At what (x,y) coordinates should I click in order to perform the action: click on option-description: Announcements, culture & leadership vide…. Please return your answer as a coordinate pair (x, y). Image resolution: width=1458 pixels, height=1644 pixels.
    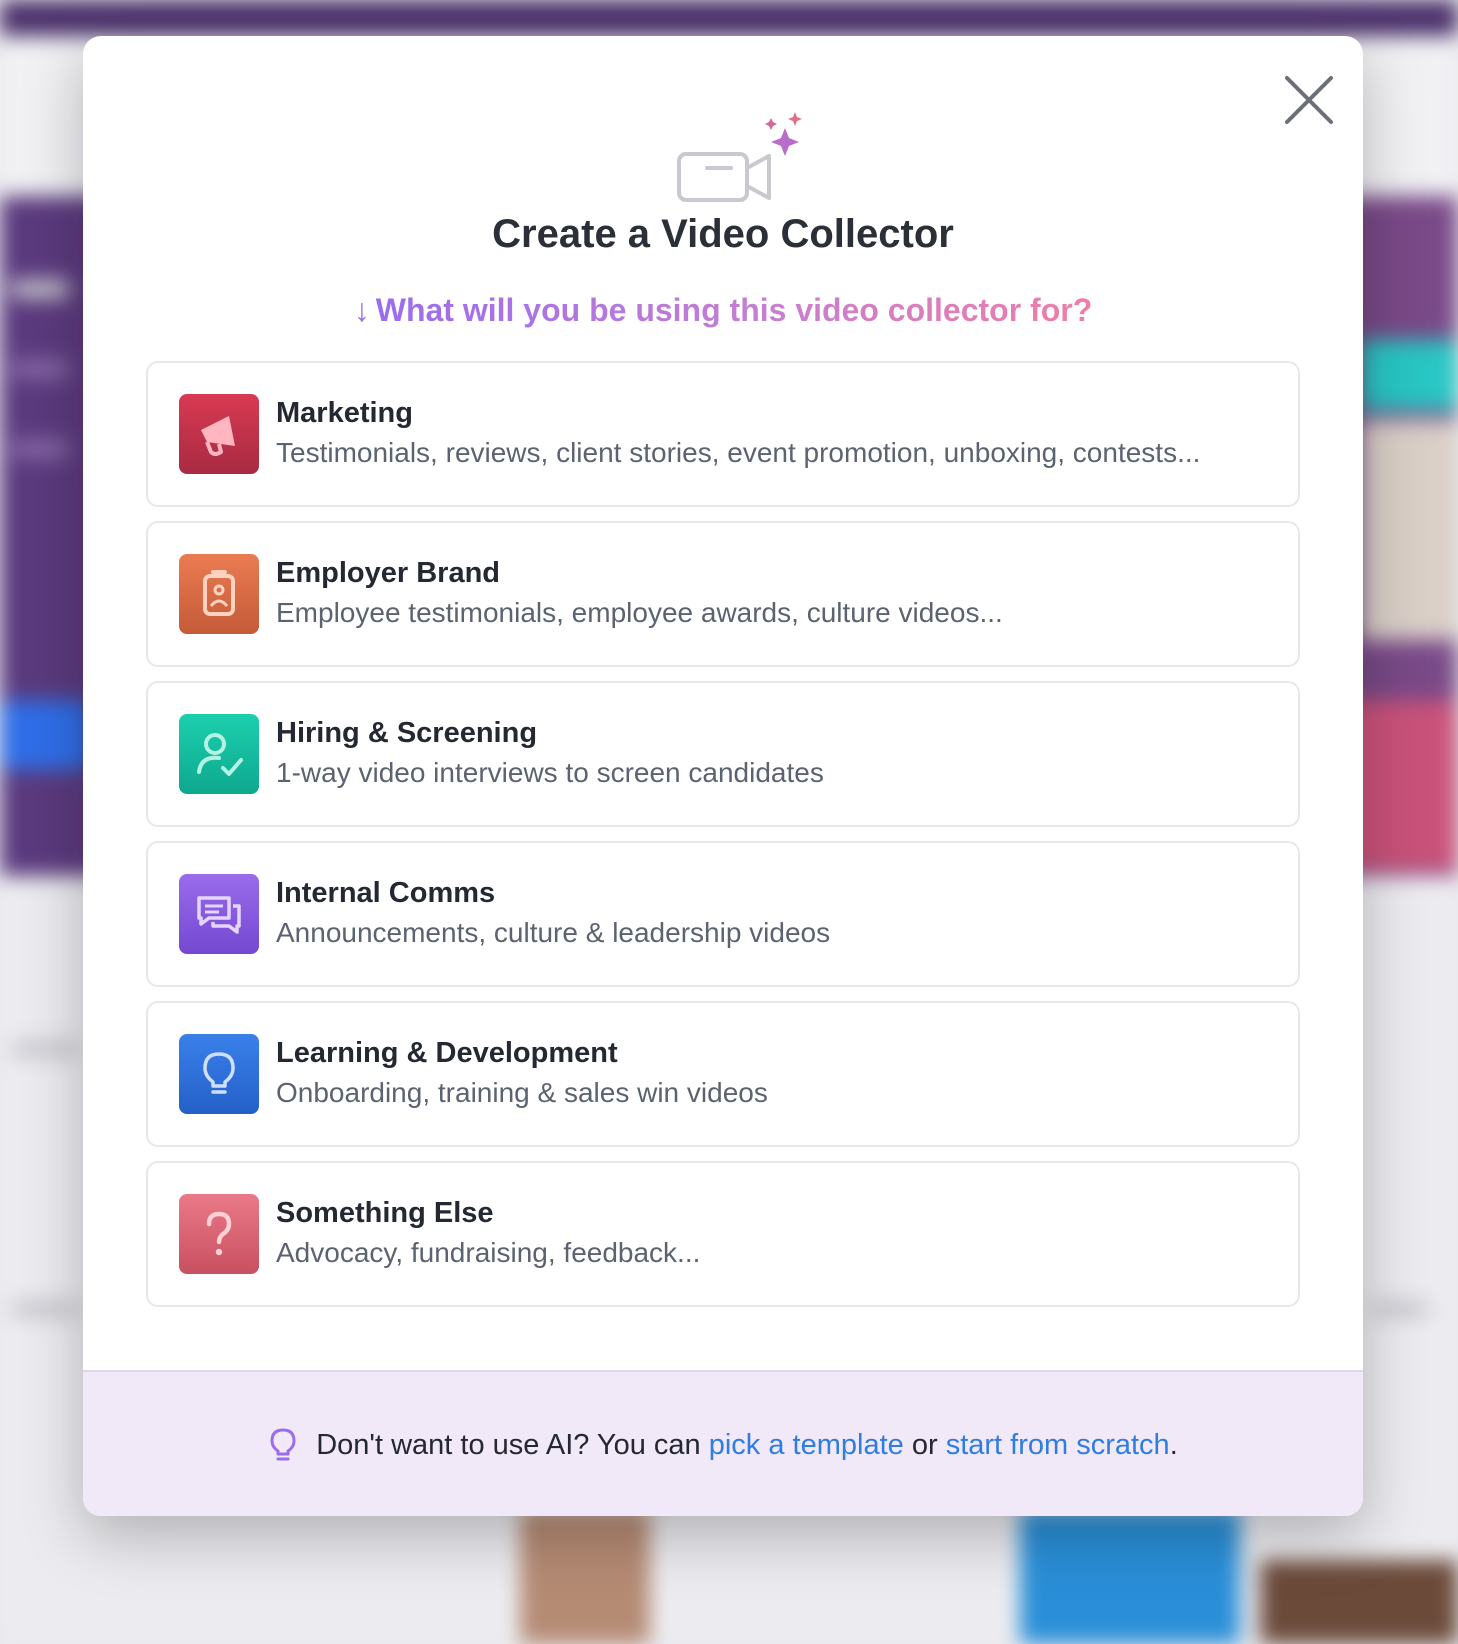
    Looking at the image, I should click on (553, 932).